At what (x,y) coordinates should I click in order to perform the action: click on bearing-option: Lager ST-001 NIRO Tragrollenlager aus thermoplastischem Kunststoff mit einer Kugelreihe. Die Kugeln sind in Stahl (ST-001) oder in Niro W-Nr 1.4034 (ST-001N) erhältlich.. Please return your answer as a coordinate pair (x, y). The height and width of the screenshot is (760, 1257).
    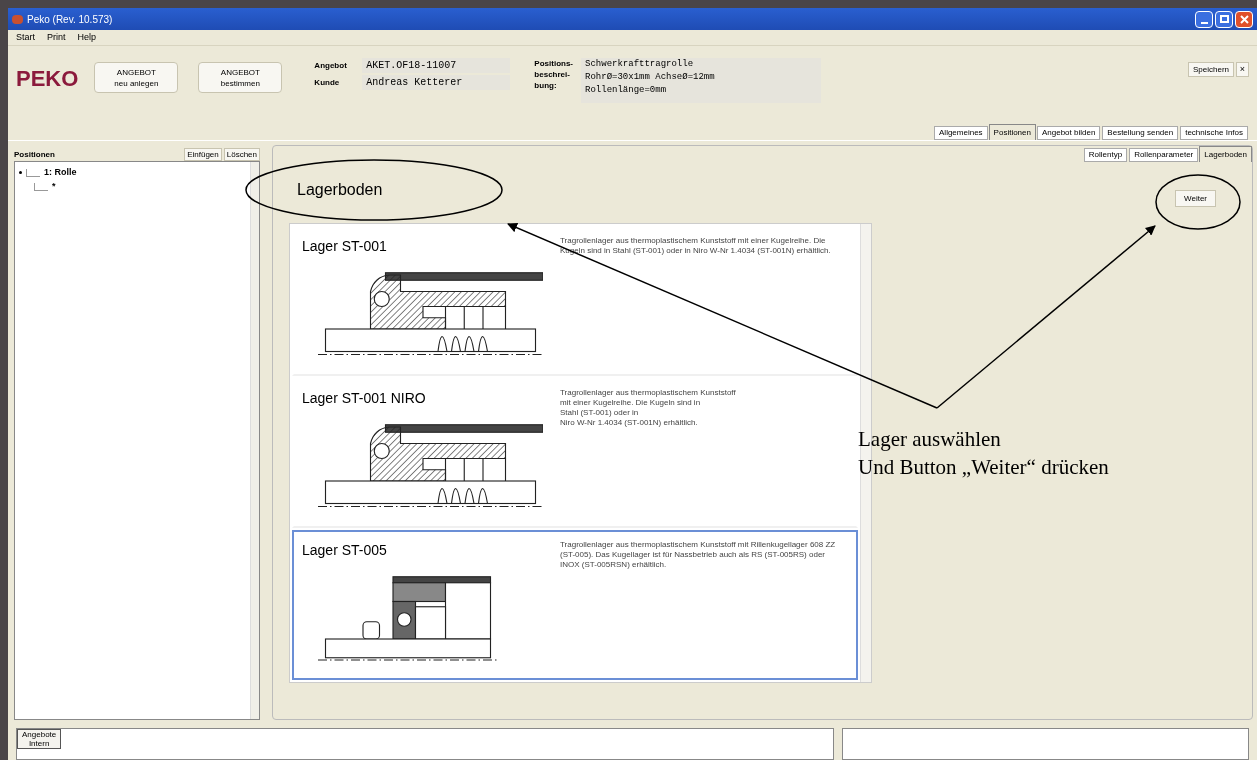
    Looking at the image, I should click on (575, 453).